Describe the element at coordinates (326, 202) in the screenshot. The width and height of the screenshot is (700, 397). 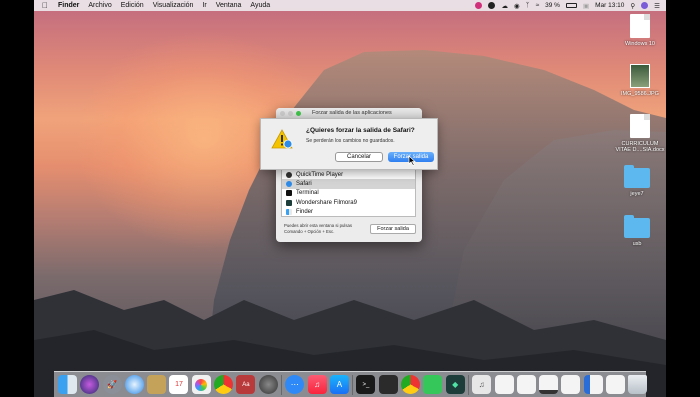
I see `list-item-label: Wondershare Filmora9` at that location.